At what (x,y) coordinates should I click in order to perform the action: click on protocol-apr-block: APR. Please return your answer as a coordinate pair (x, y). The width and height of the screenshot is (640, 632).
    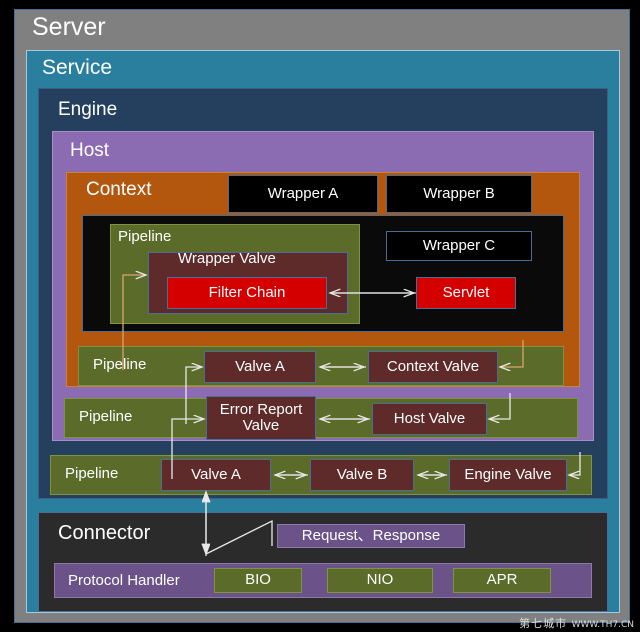
    Looking at the image, I should click on (502, 580).